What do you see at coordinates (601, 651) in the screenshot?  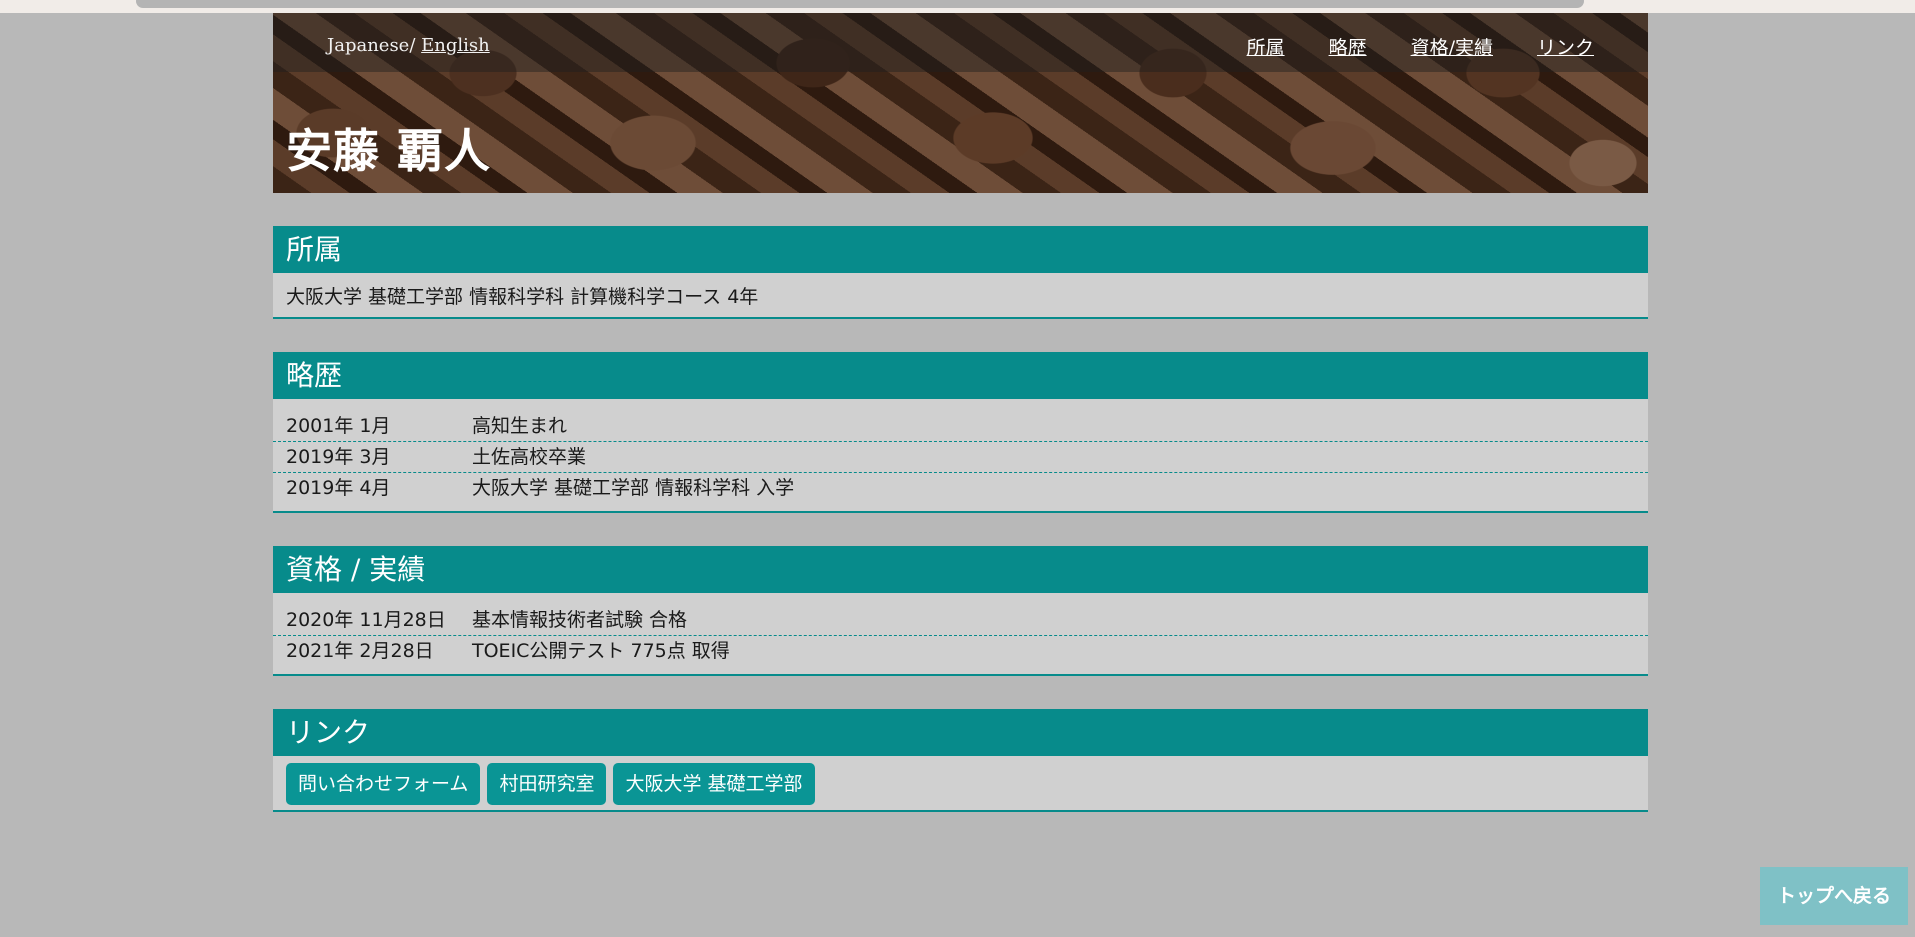 I see `qualification-event: TOEIC公開テスト 775点 取得` at bounding box center [601, 651].